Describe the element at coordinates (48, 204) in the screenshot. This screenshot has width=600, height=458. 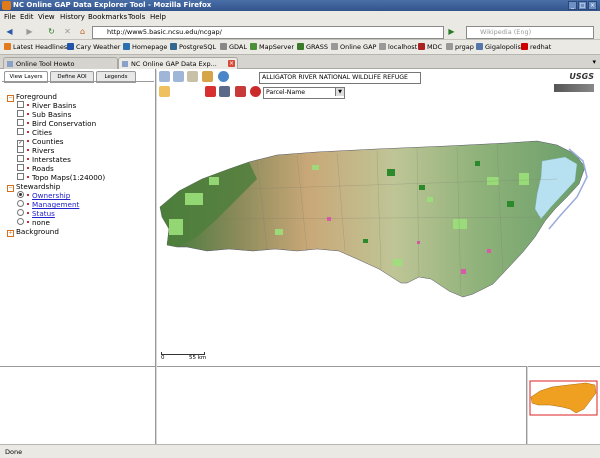
I see `stewardship-management: Management` at that location.